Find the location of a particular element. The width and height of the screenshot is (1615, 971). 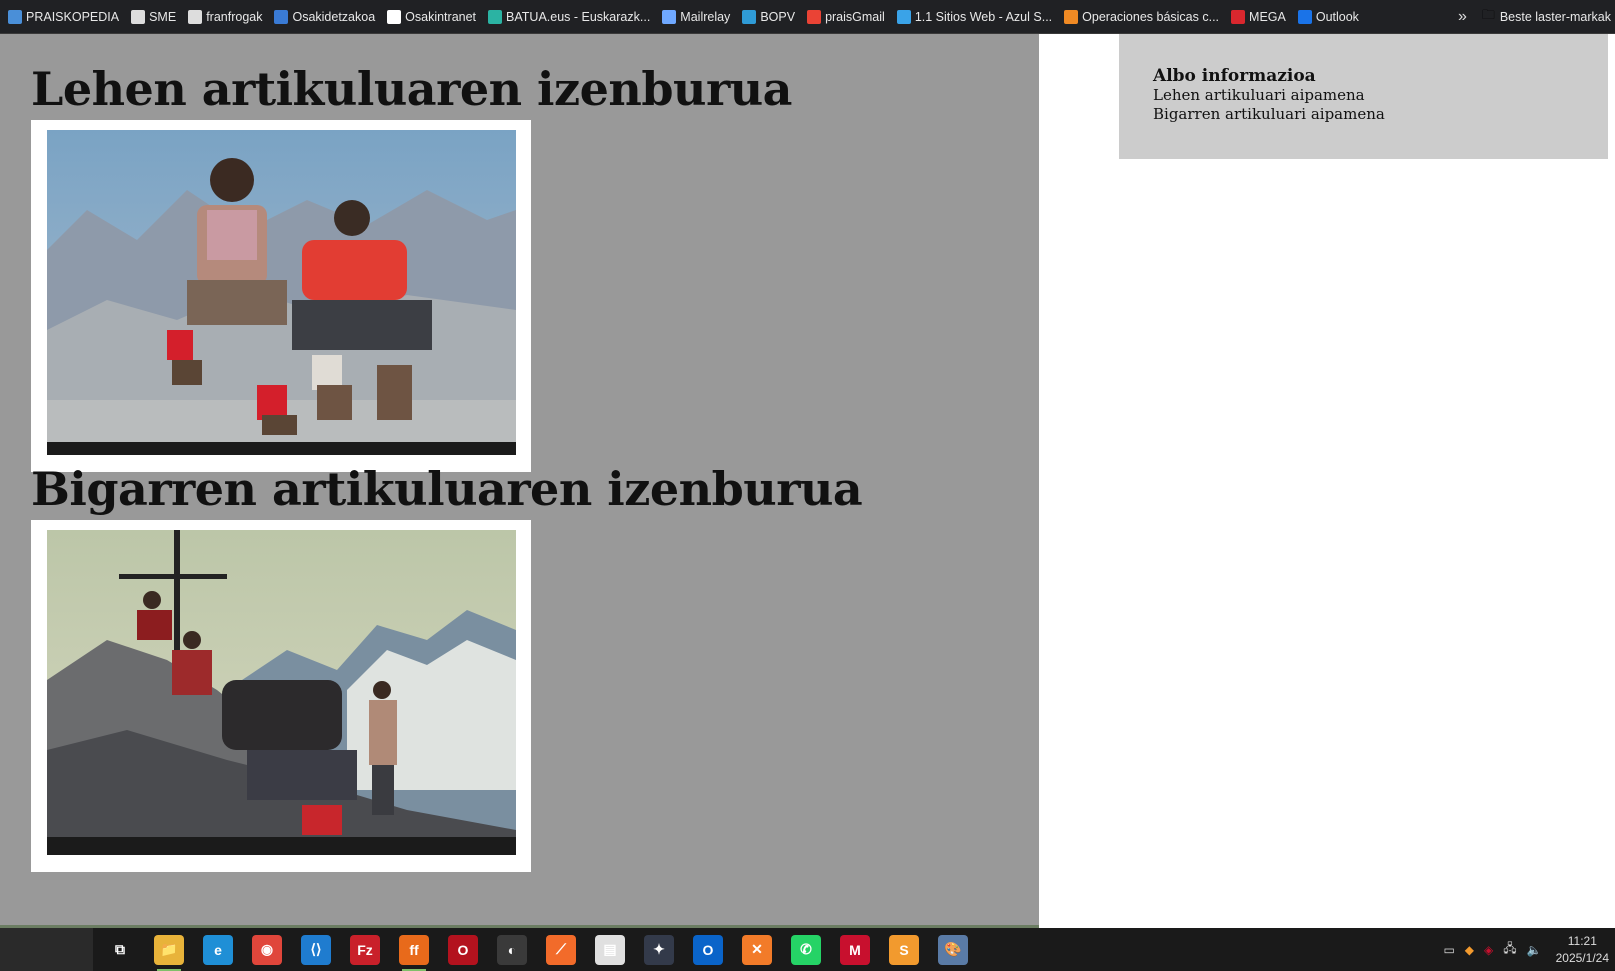

outlook-icon: O is located at coordinates (708, 949).